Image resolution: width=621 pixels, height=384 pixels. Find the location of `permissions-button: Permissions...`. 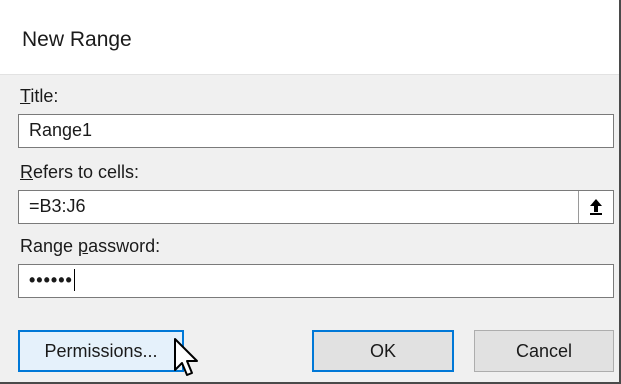

permissions-button: Permissions... is located at coordinates (101, 351).